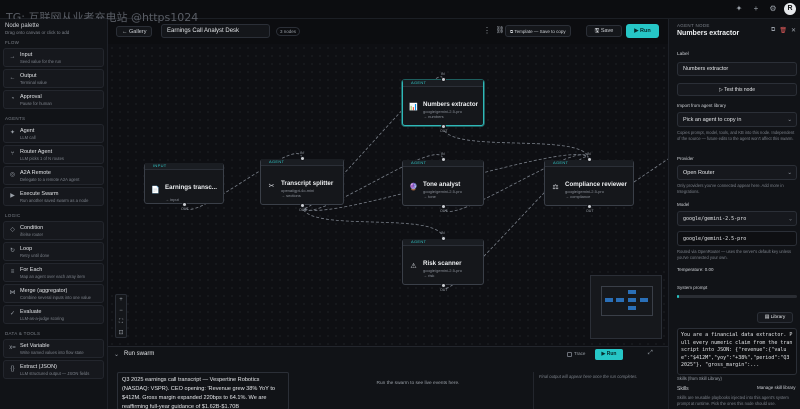 This screenshot has width=800, height=409. What do you see at coordinates (695, 269) in the screenshot?
I see `temperature-label: Temperature: 0.00` at bounding box center [695, 269].